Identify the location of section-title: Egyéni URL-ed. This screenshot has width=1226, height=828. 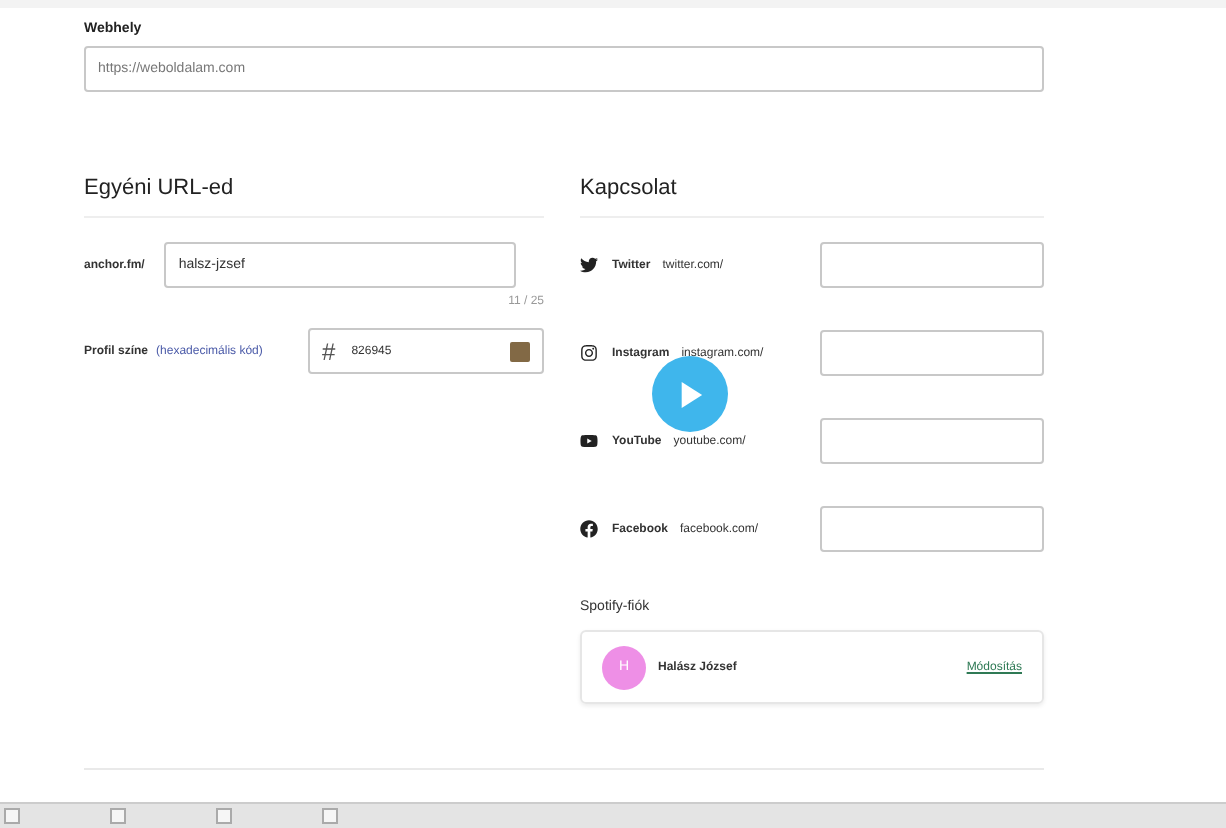
(314, 197).